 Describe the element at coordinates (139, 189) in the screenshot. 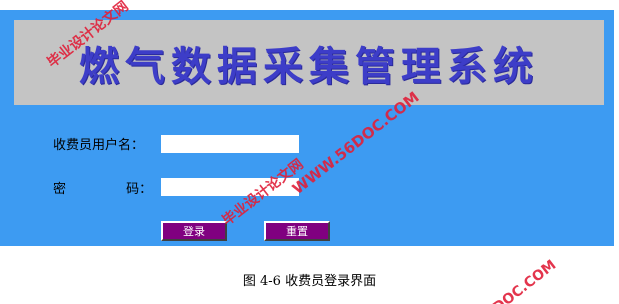

I see `password-label-char2: 码：` at that location.